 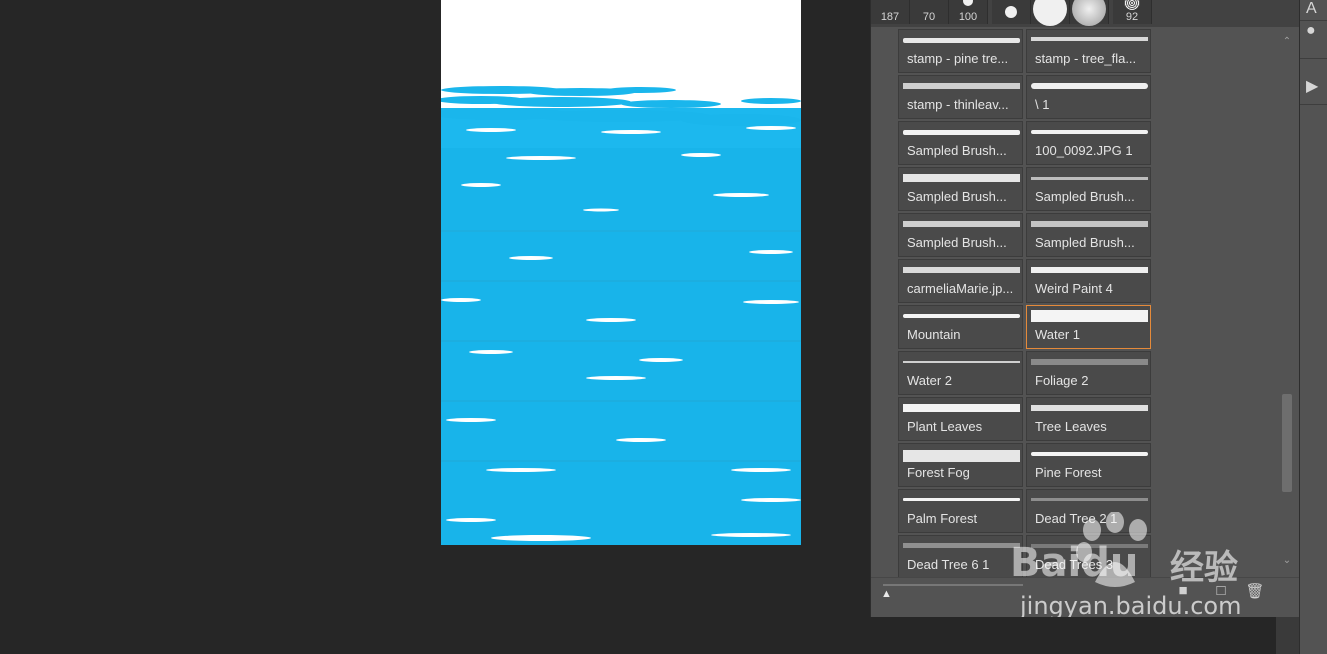 I want to click on preset-tile: 100, so click(x=968, y=12).